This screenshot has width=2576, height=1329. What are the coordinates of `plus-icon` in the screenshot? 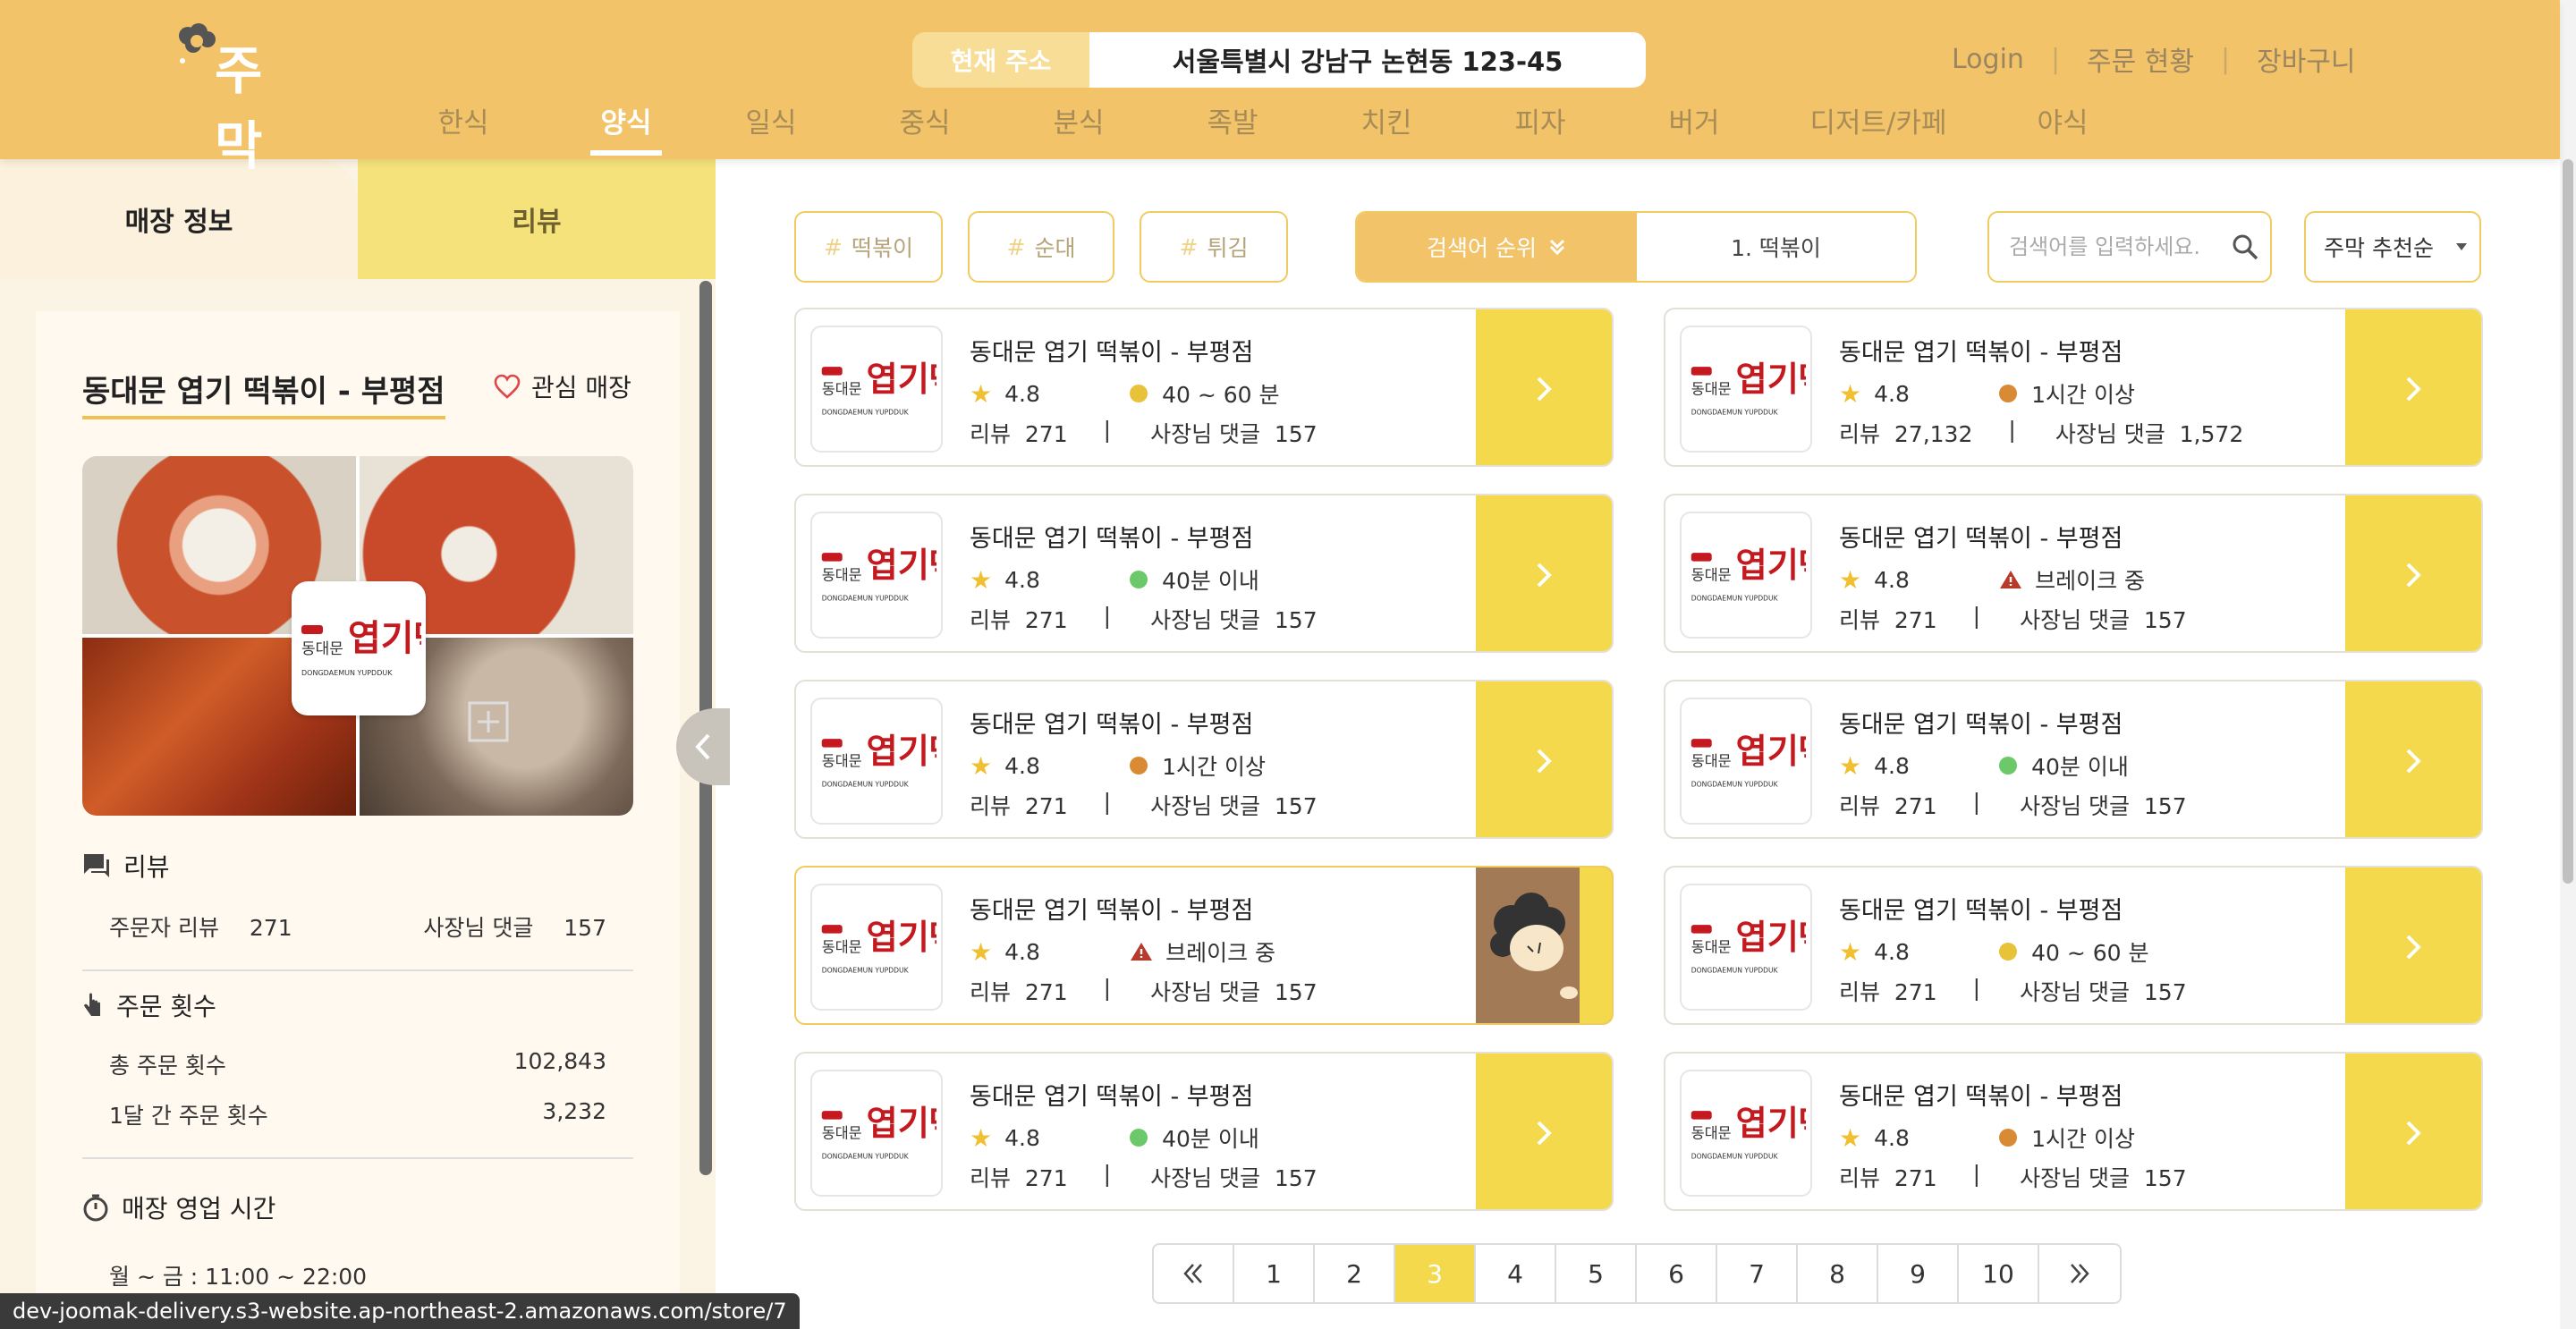 It's located at (488, 721).